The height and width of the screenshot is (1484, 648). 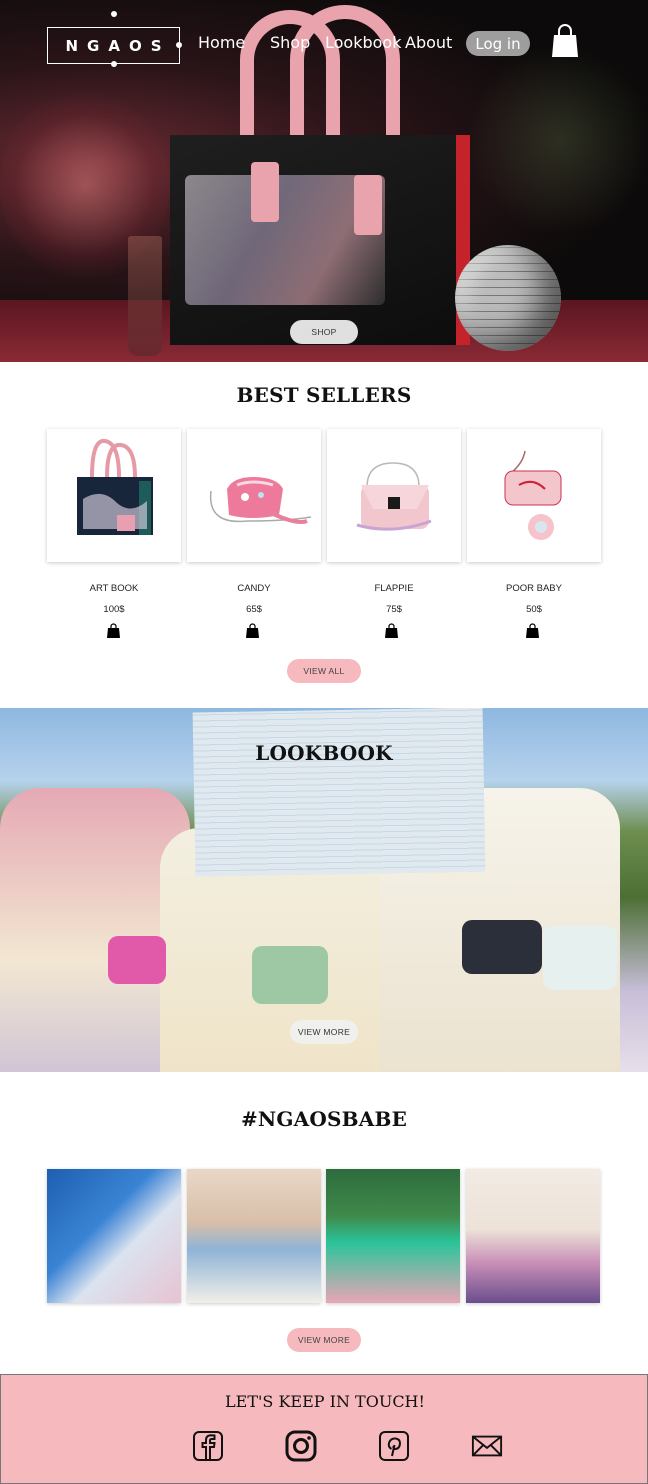 I want to click on product-price: 65$, so click(x=254, y=609).